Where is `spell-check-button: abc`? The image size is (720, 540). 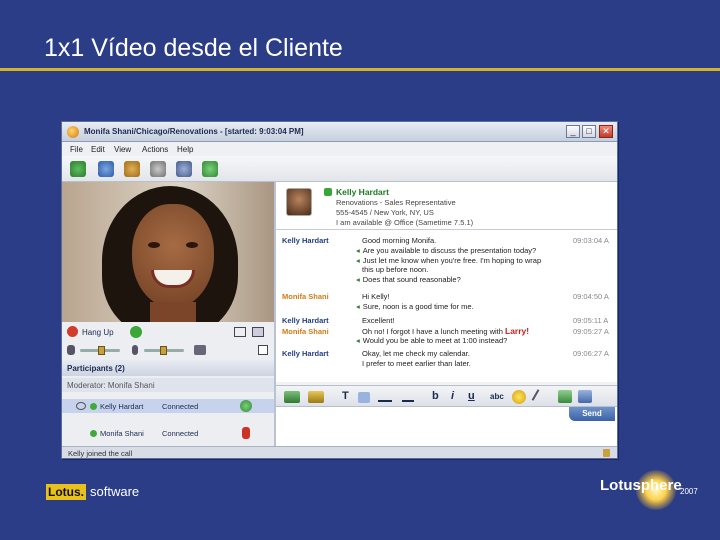
spell-check-button: abc is located at coordinates (497, 396).